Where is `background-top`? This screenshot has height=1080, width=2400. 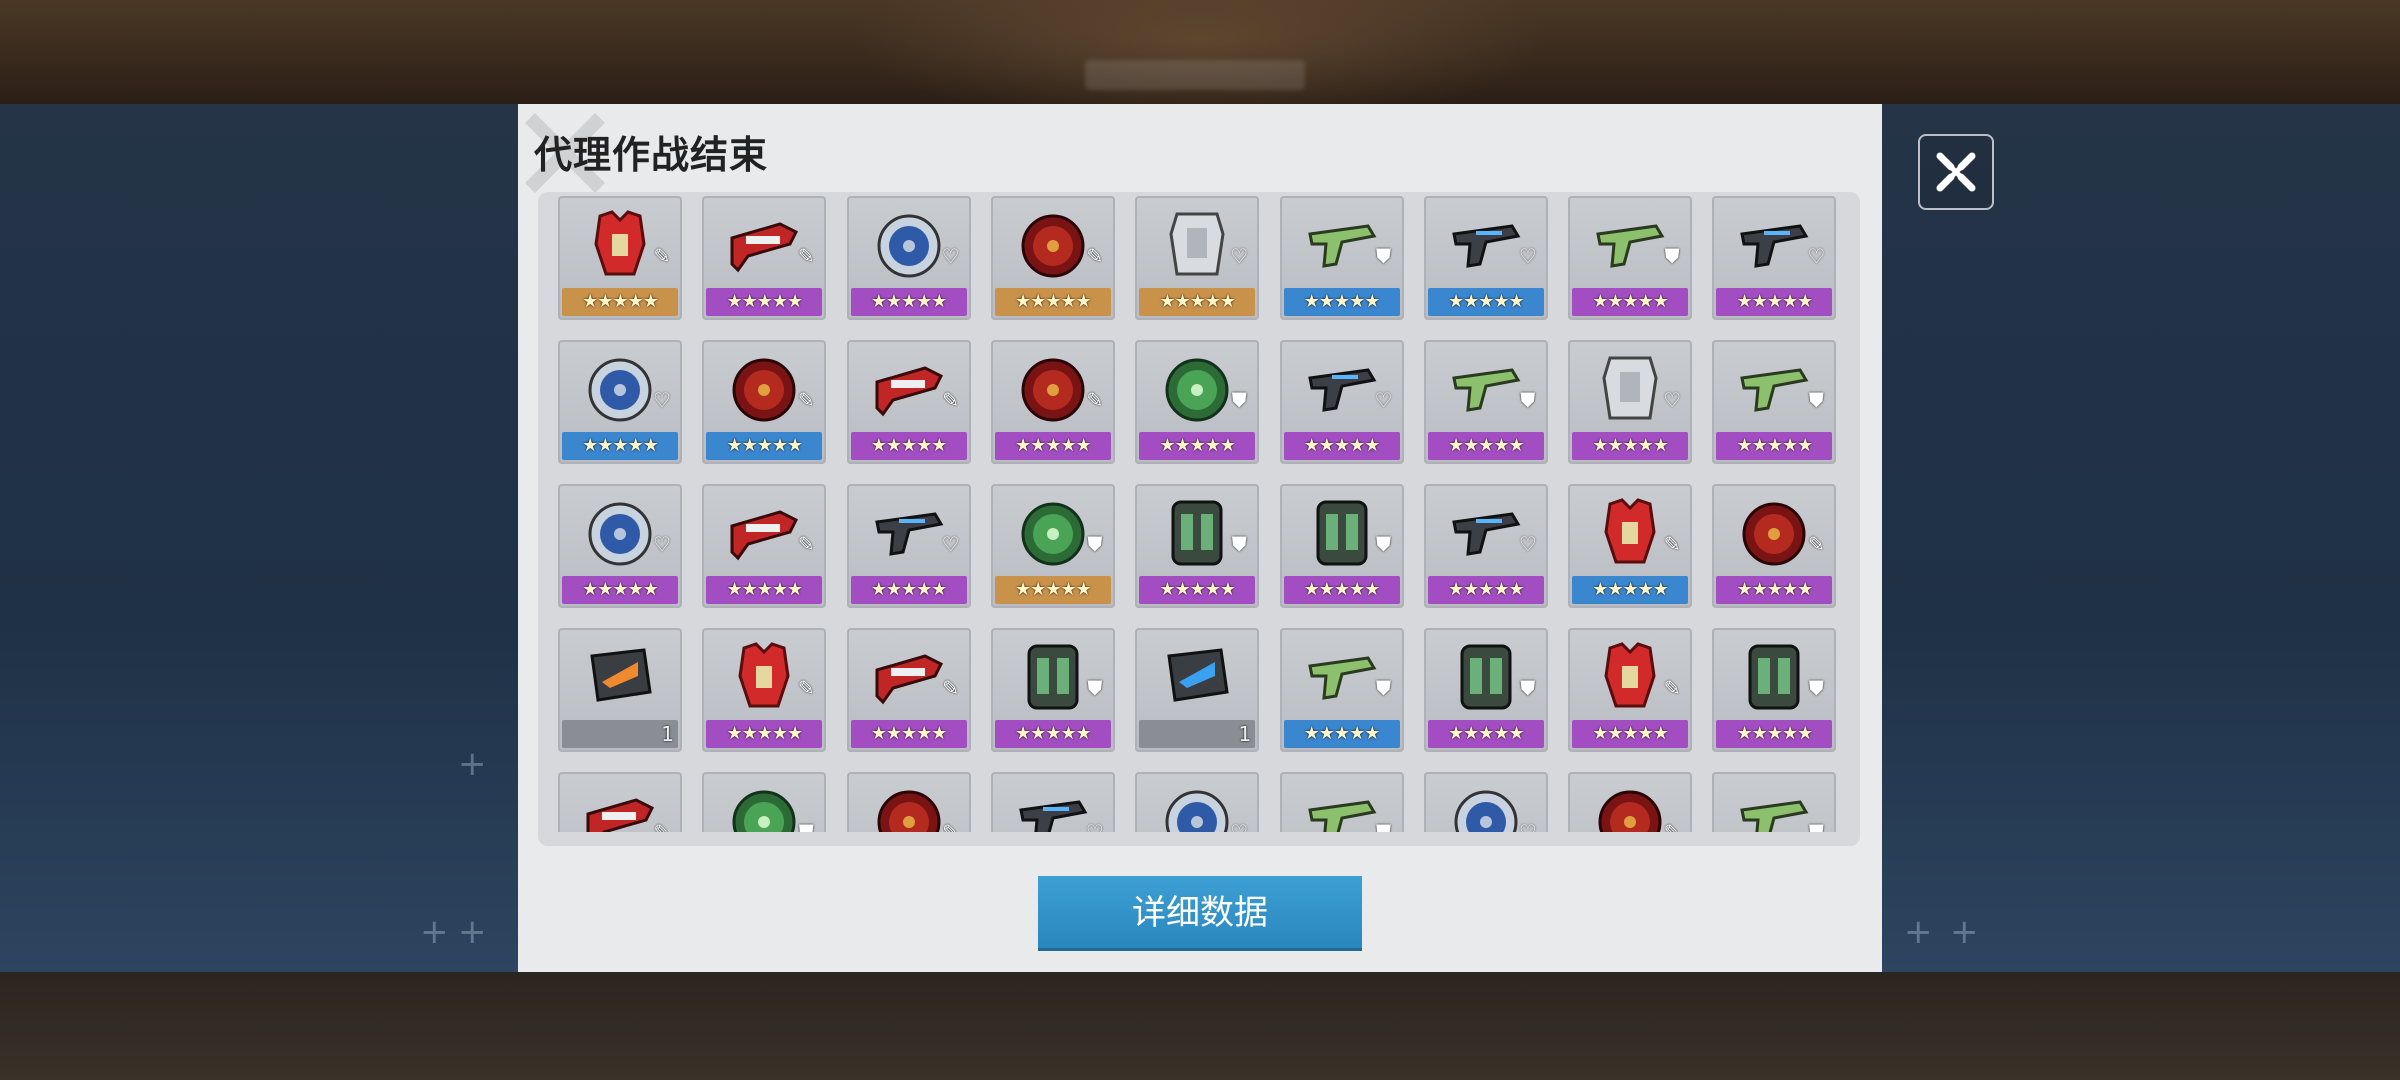
background-top is located at coordinates (1200, 52).